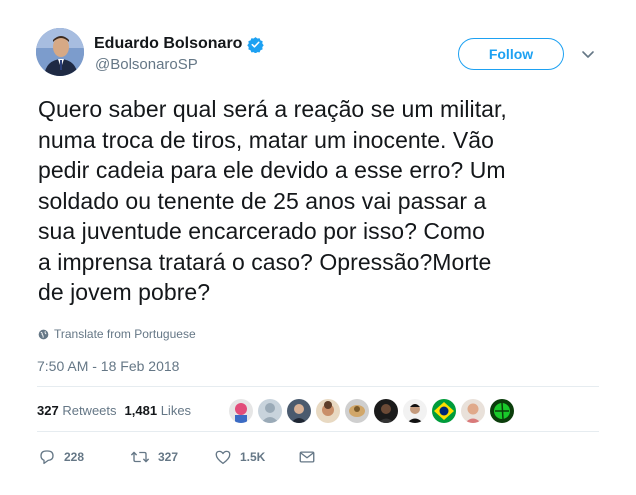 This screenshot has height=495, width=636. What do you see at coordinates (588, 54) in the screenshot?
I see `chevron-down-icon` at bounding box center [588, 54].